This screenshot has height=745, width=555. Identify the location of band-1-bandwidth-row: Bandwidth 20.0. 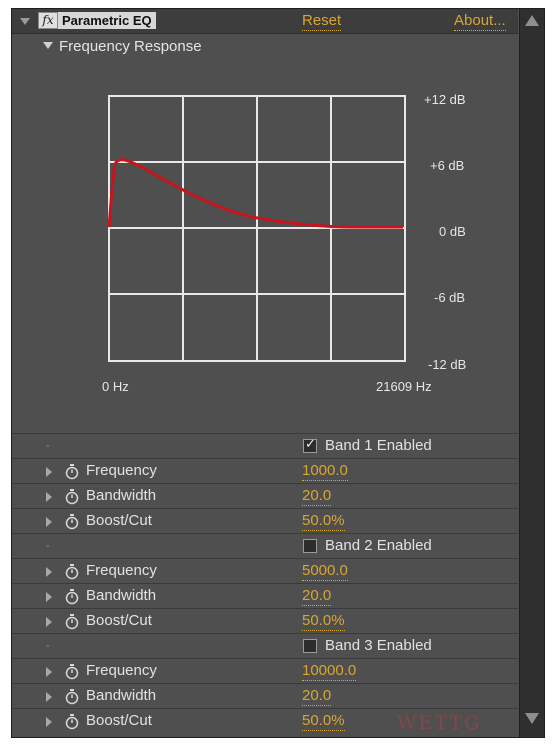
(265, 495).